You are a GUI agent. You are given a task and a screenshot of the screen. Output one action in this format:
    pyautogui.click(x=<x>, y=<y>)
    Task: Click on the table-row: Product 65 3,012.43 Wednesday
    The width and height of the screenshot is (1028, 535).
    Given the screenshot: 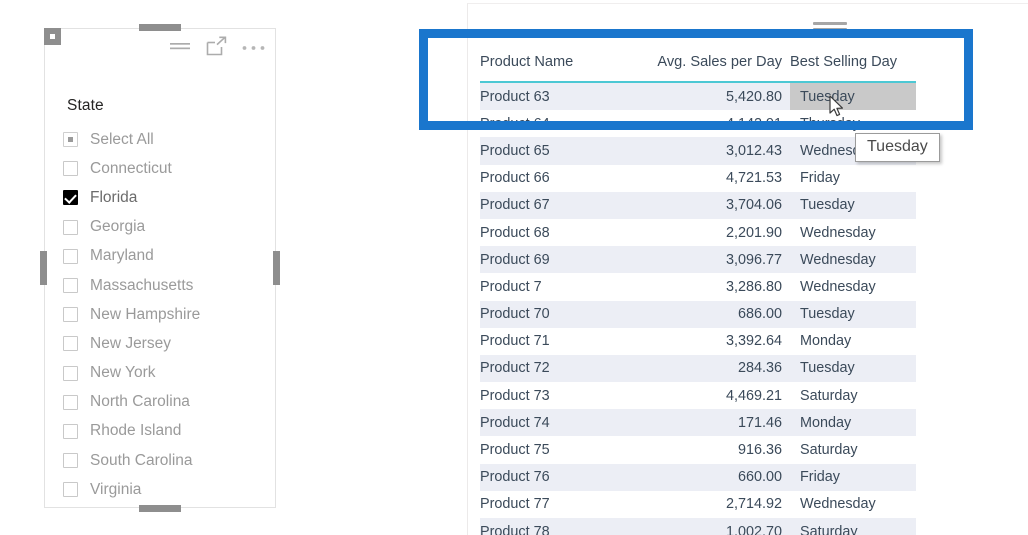 What is the action you would take?
    pyautogui.click(x=698, y=151)
    